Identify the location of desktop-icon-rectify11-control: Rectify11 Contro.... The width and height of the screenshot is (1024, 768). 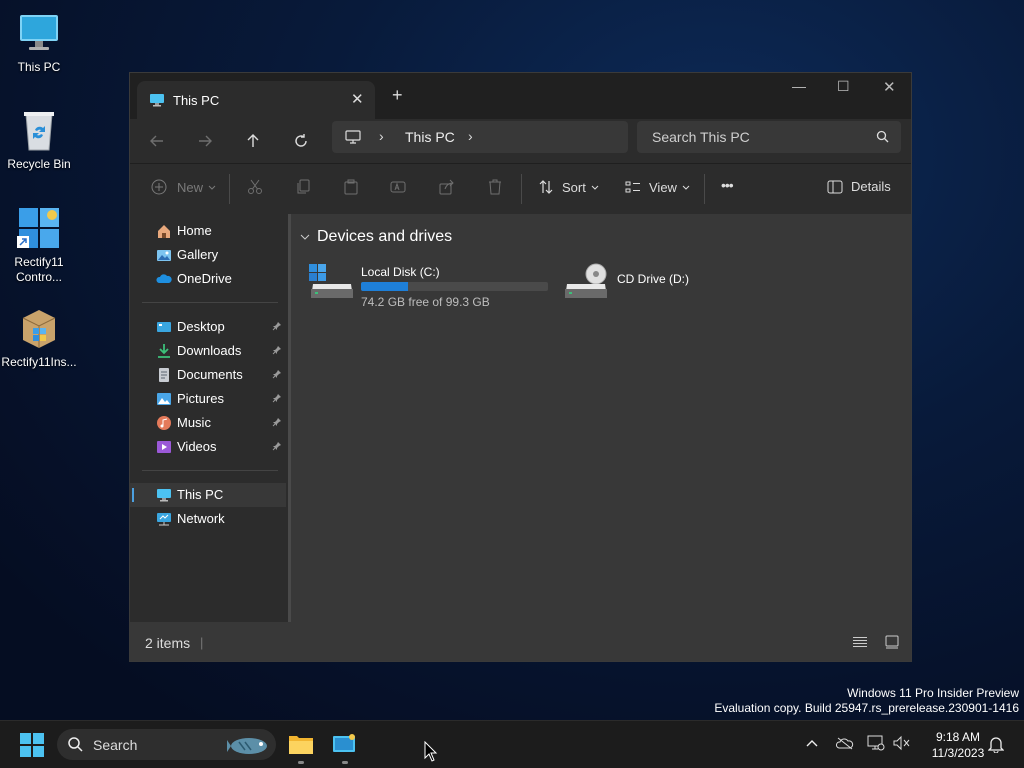
(39, 245).